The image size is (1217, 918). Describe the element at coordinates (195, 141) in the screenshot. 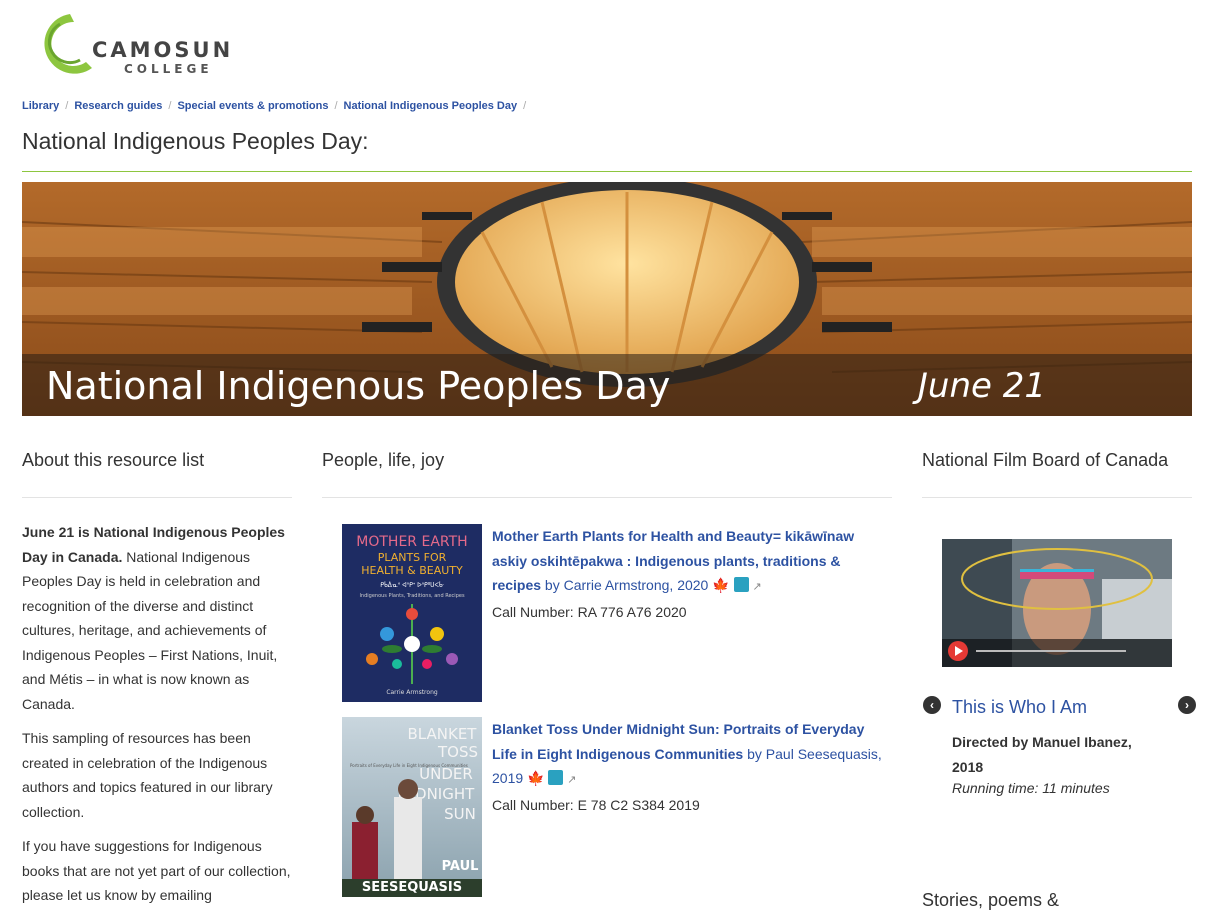

I see `page-title: National Indigenous Peoples Day:` at that location.